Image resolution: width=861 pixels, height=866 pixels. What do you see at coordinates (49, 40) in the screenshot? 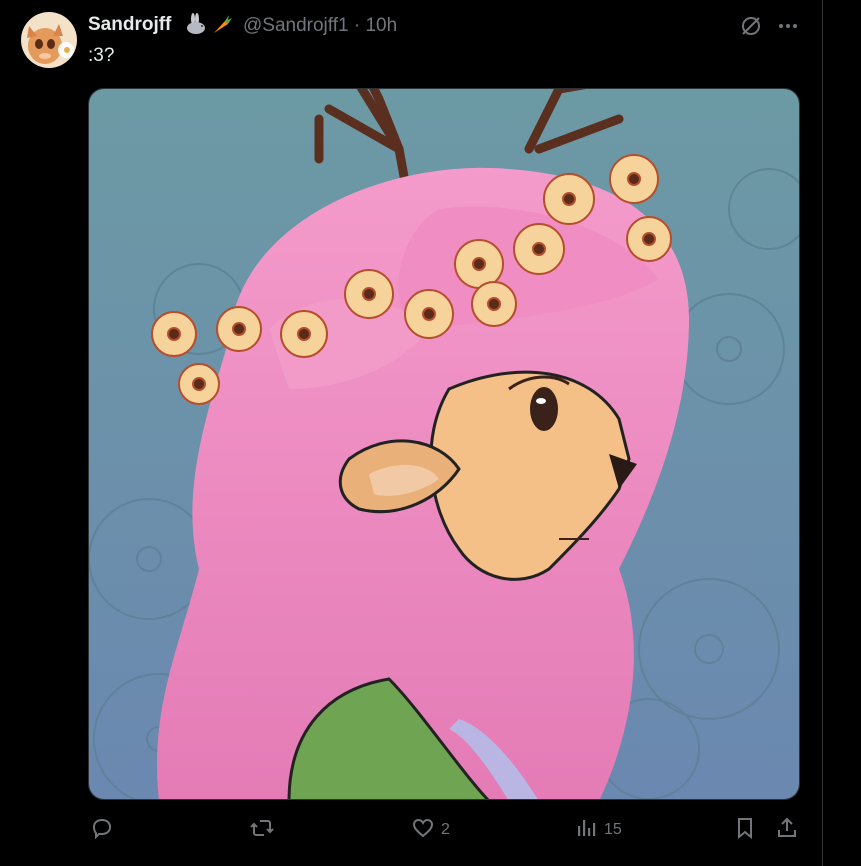
I see `avatar` at bounding box center [49, 40].